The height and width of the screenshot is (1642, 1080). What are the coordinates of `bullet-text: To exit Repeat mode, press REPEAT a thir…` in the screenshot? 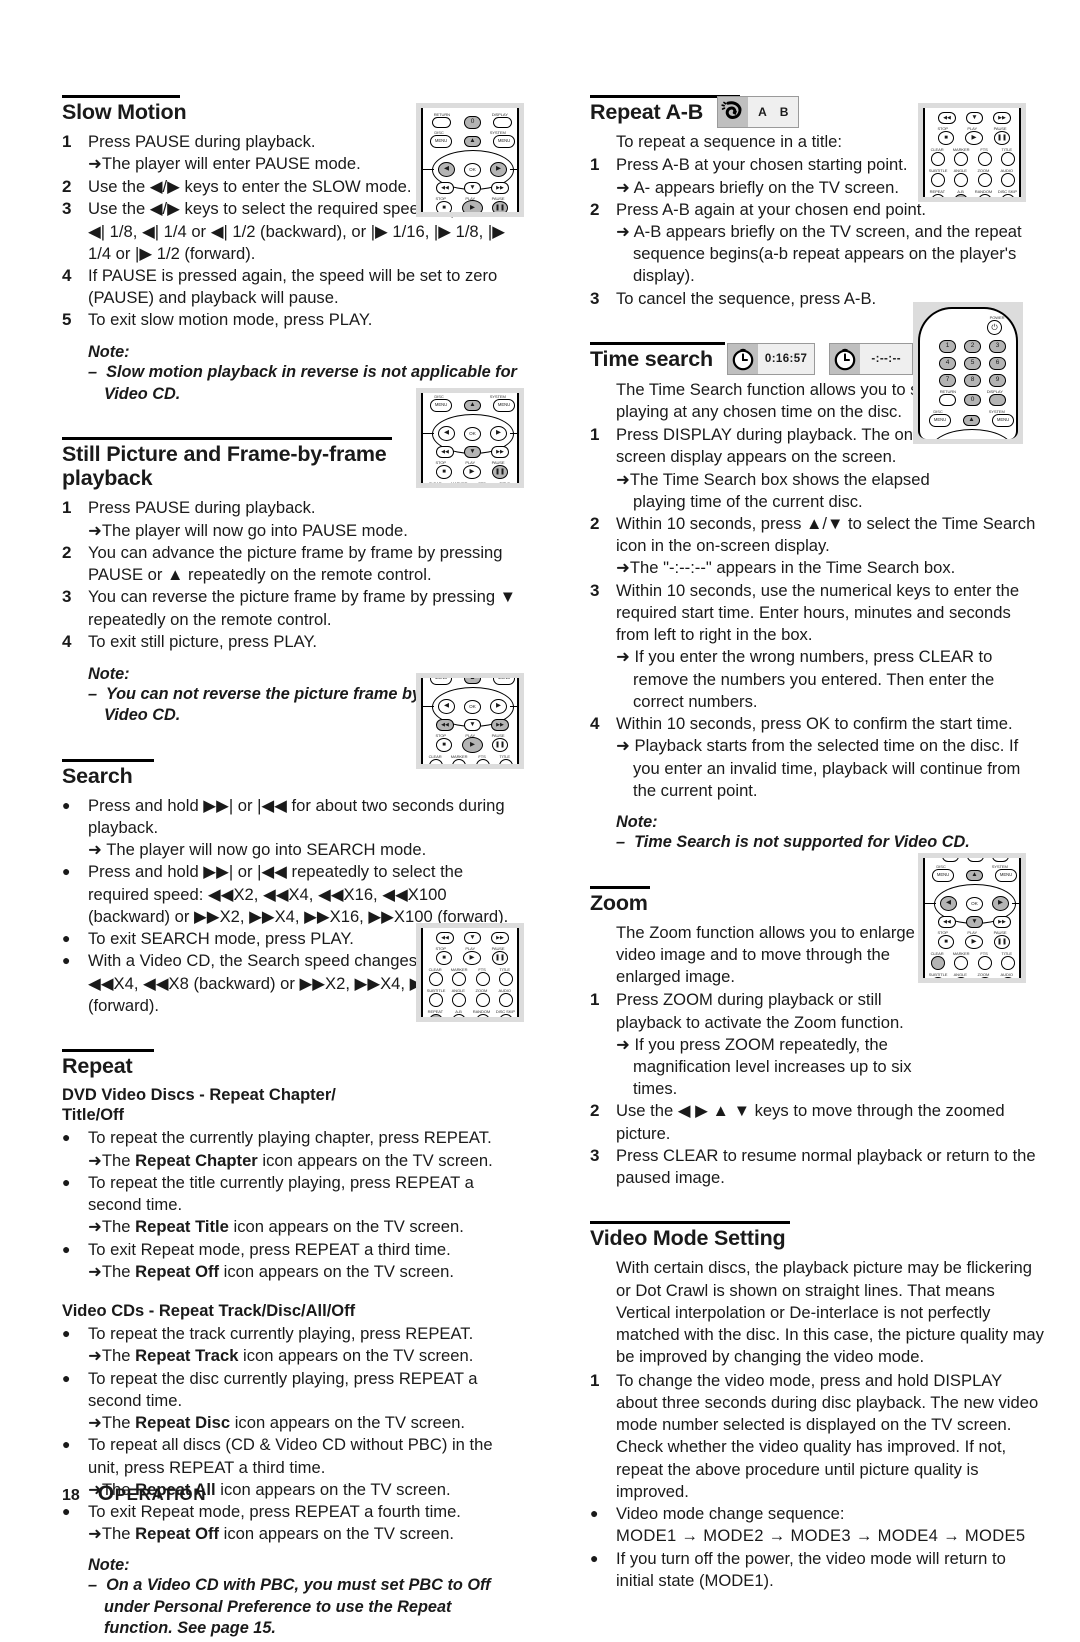 It's located at (269, 1249).